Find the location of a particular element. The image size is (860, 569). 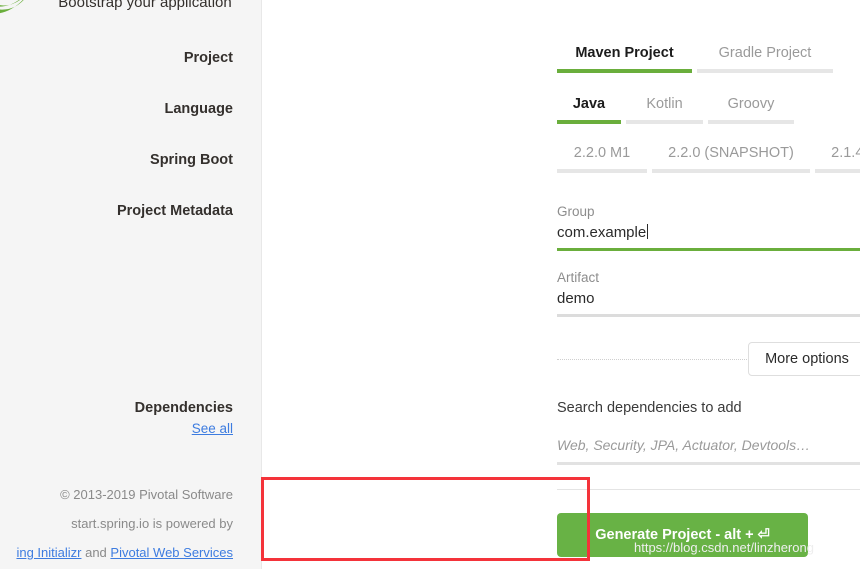

tab-gradle-project: Gradle Project is located at coordinates (765, 59).